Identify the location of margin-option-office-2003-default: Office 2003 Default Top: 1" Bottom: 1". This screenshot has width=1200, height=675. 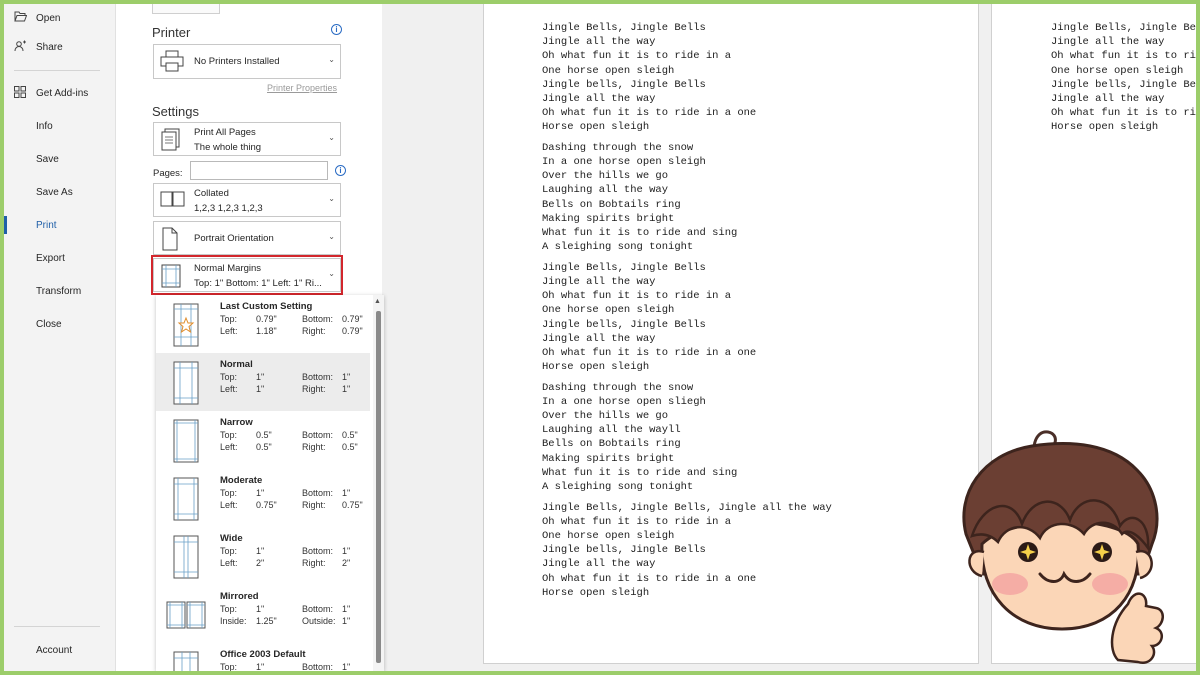
(263, 657).